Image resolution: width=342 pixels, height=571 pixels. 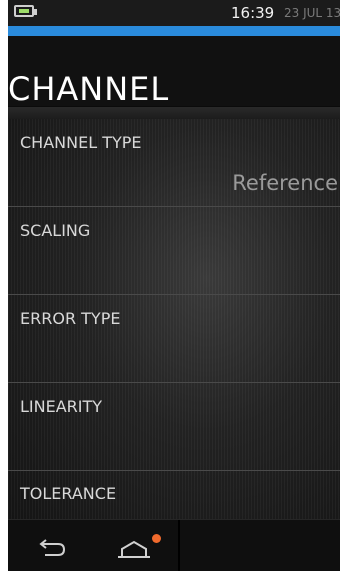 What do you see at coordinates (174, 339) in the screenshot?
I see `menu-item-error-type: ERROR TYPE` at bounding box center [174, 339].